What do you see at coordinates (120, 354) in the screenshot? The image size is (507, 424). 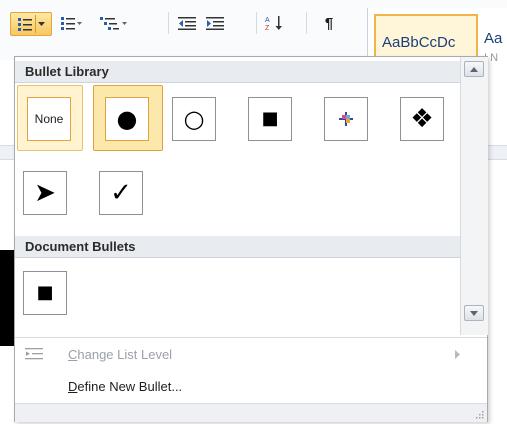 I see `change-list-level-label: Change List Level` at bounding box center [120, 354].